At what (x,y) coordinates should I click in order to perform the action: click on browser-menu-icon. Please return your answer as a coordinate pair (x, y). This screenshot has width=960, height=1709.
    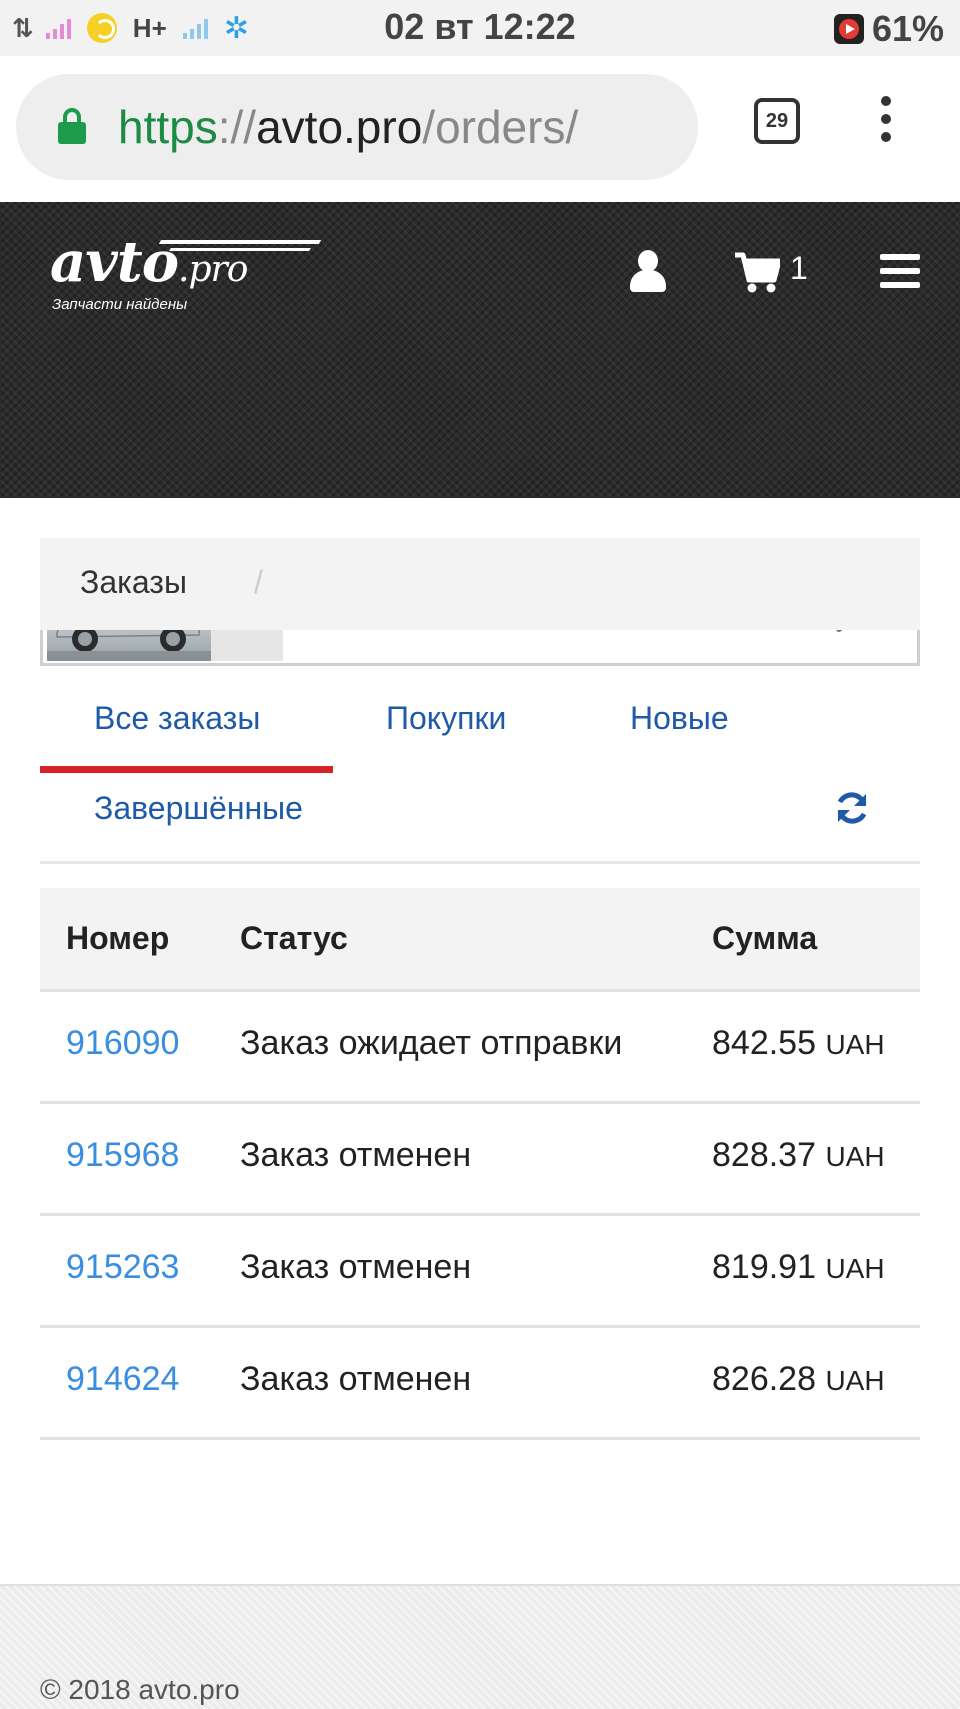
    Looking at the image, I should click on (886, 123).